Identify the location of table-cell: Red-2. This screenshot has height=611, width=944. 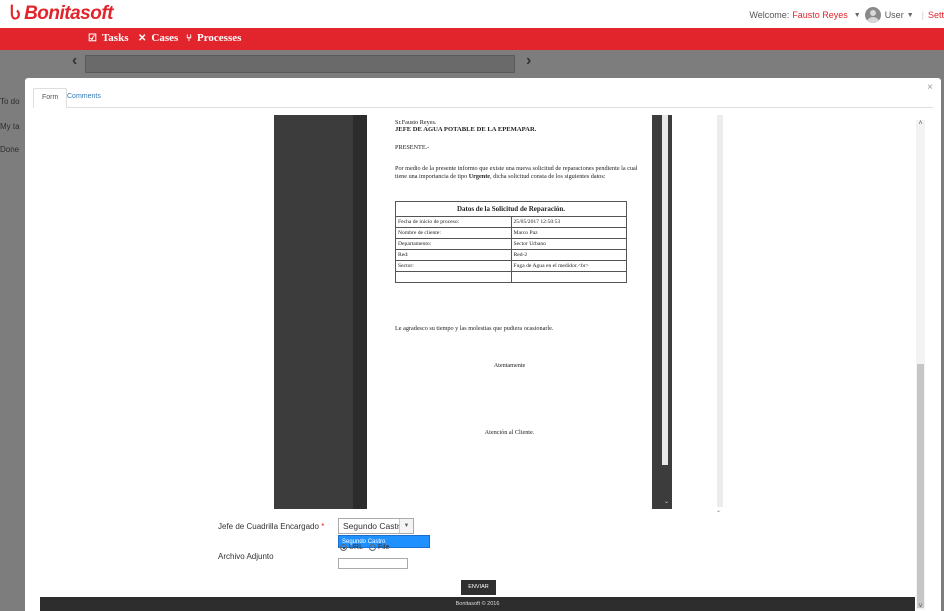
(568, 255).